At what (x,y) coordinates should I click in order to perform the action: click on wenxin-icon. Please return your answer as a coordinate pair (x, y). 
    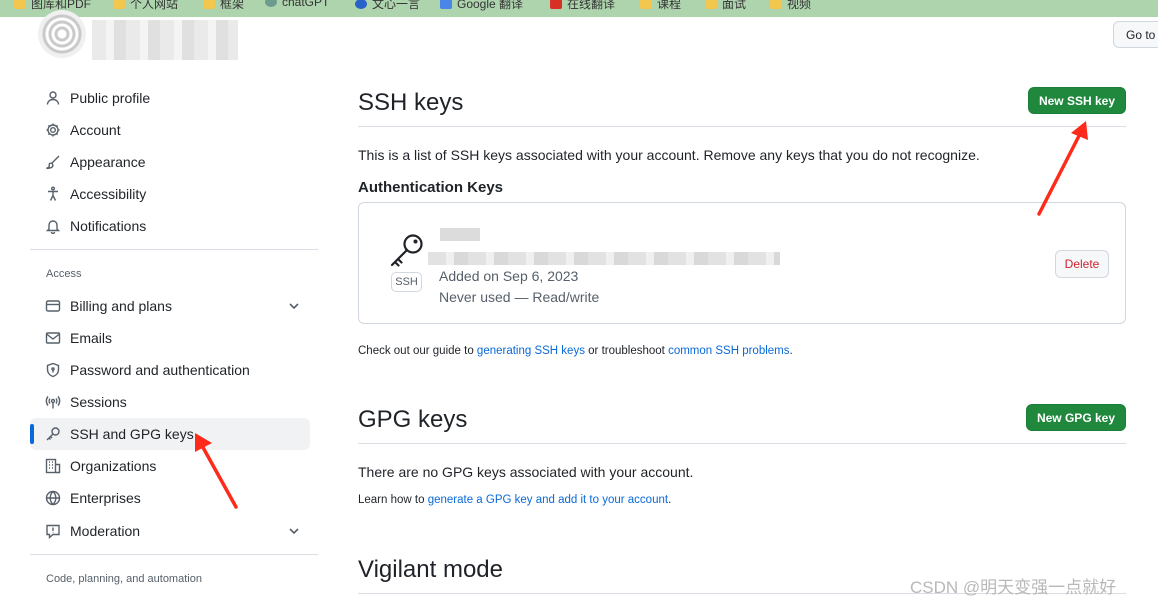
    Looking at the image, I should click on (361, 4).